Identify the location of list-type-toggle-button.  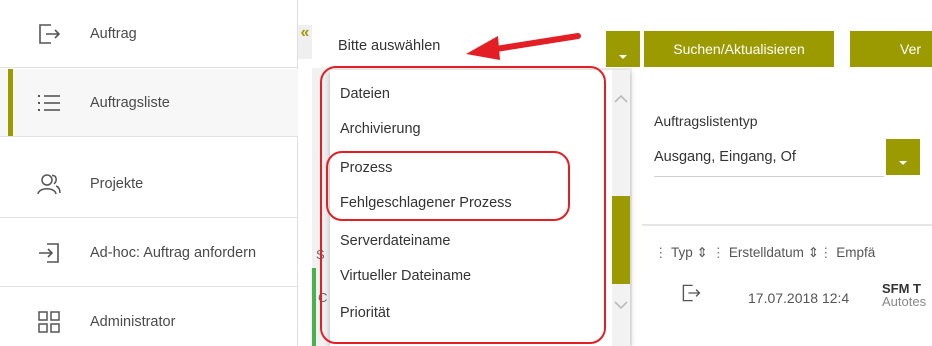
(903, 157).